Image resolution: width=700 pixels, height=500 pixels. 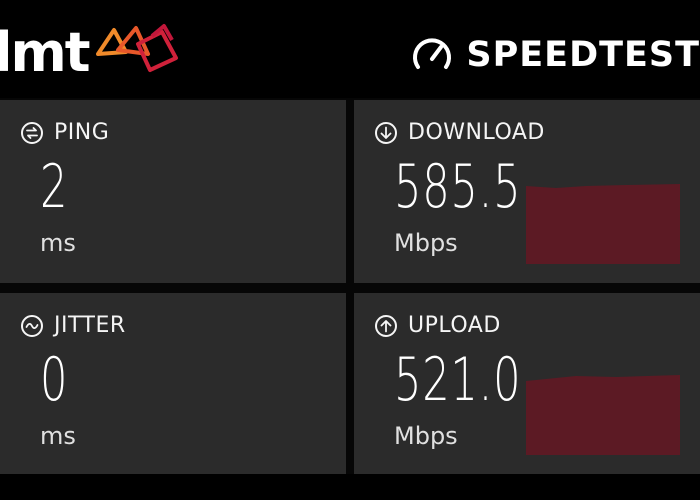 I want to click on download-value: 585.5, so click(x=458, y=187).